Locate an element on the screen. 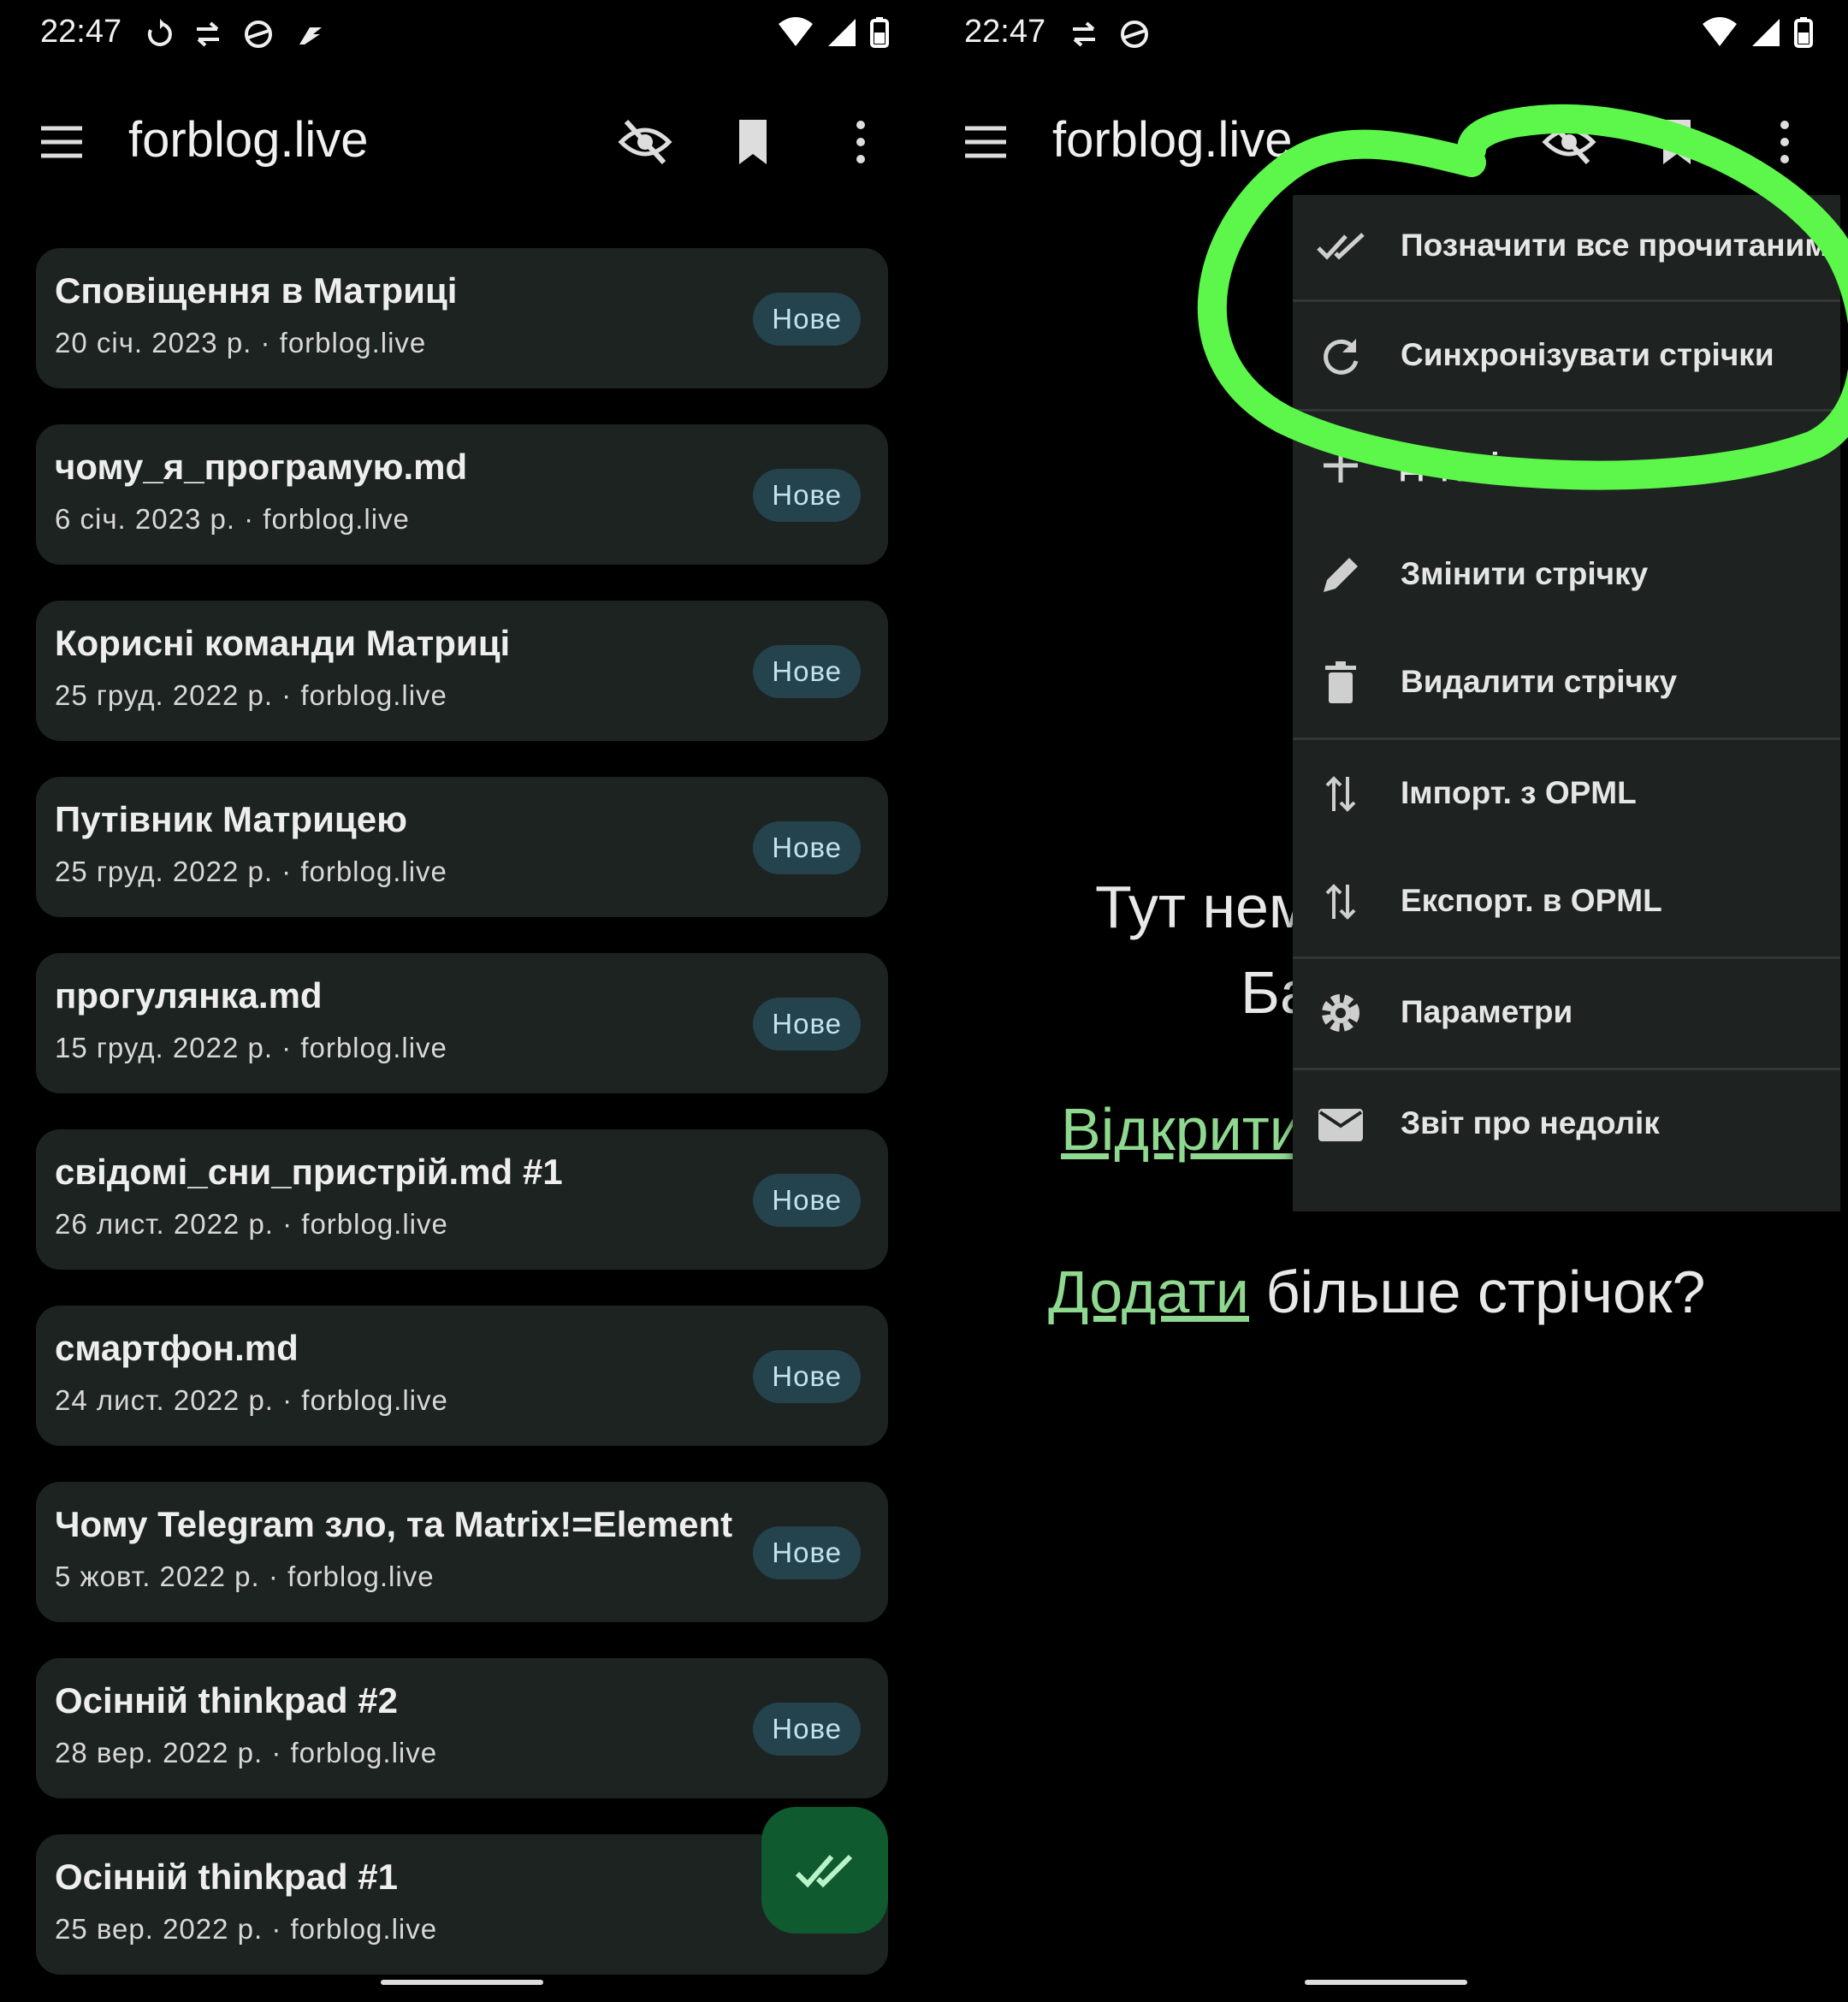  article-title: Осінній thinkpad #2 is located at coordinates (226, 1700).